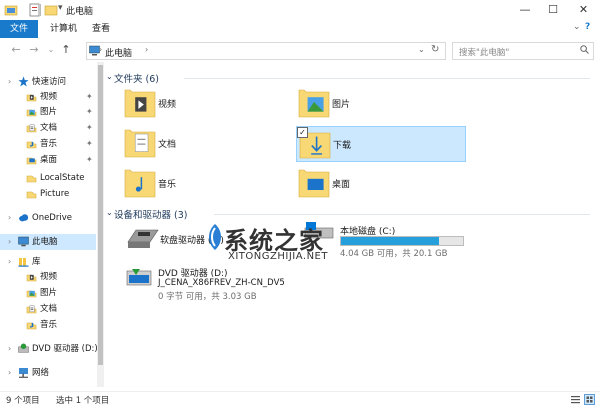  I want to click on sidebar-item-label: LocalState, so click(62, 178).